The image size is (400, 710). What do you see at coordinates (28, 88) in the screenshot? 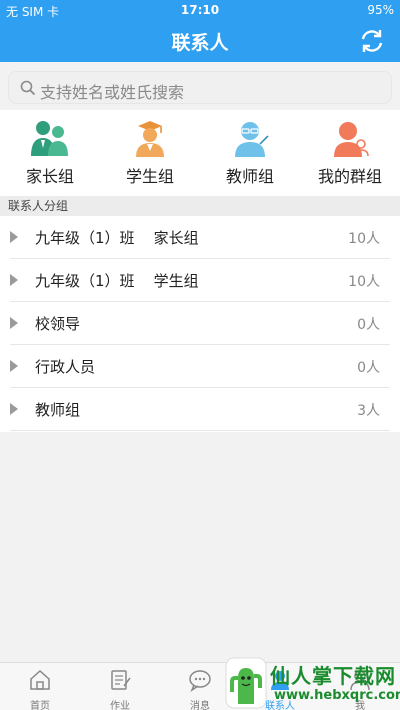
I see `search-icon` at bounding box center [28, 88].